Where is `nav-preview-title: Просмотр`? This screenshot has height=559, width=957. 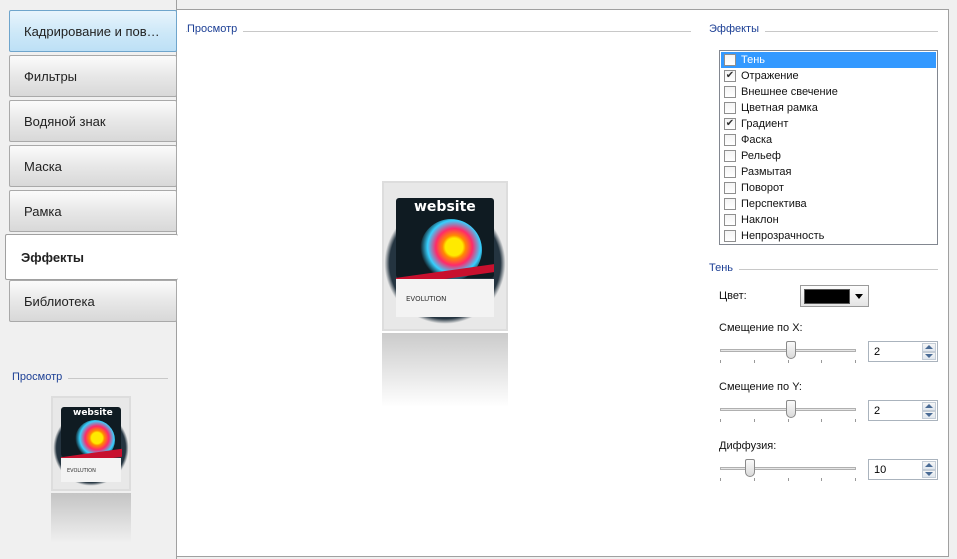
nav-preview-title: Просмотр is located at coordinates (40, 377).